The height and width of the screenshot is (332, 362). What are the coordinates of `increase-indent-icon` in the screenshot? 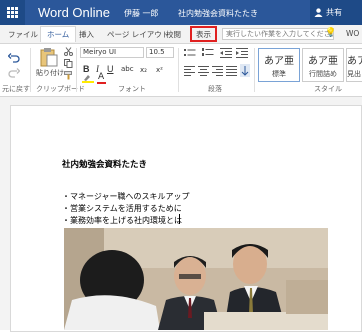 It's located at (242, 53).